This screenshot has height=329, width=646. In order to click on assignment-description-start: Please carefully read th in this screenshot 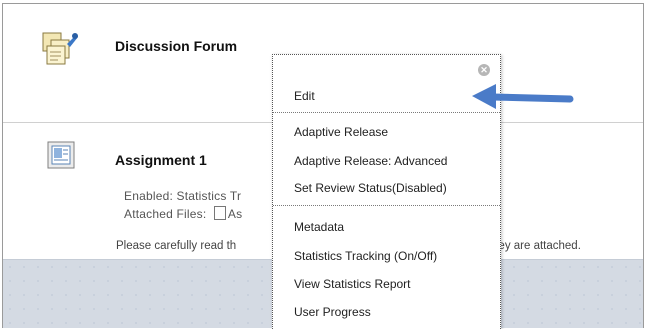, I will do `click(176, 246)`.